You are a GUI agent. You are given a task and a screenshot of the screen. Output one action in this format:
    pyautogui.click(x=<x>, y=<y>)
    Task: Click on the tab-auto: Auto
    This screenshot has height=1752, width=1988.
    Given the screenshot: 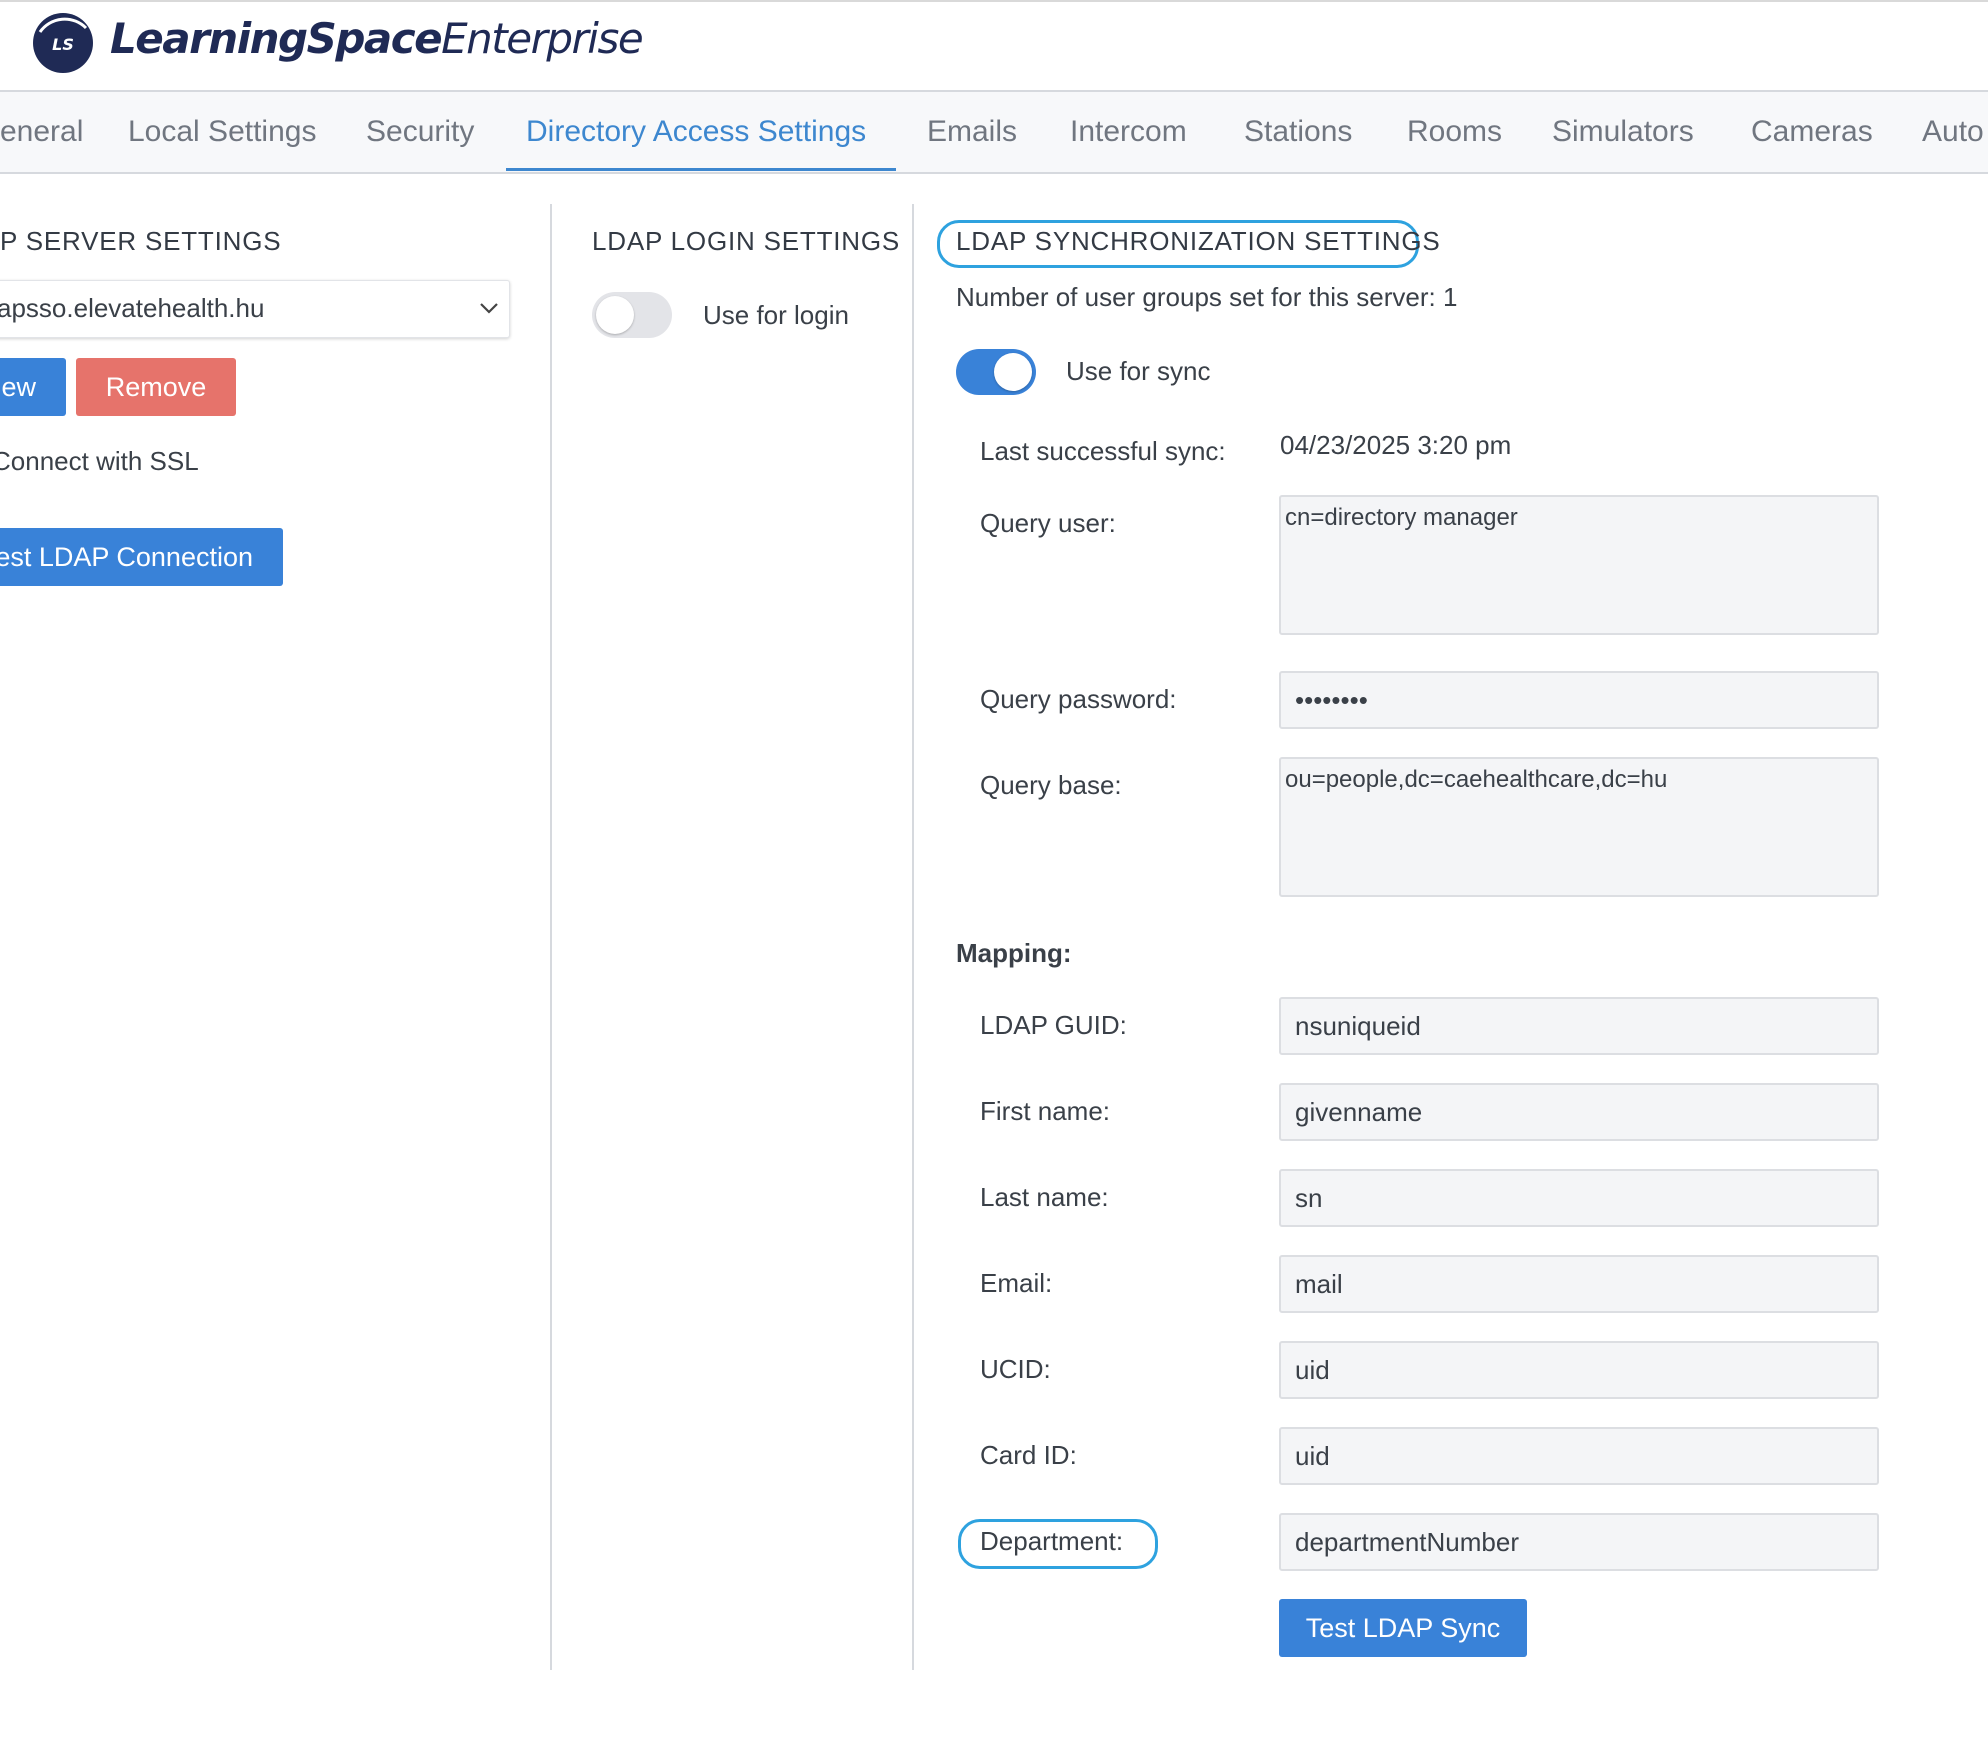 What is the action you would take?
    pyautogui.click(x=1953, y=131)
    